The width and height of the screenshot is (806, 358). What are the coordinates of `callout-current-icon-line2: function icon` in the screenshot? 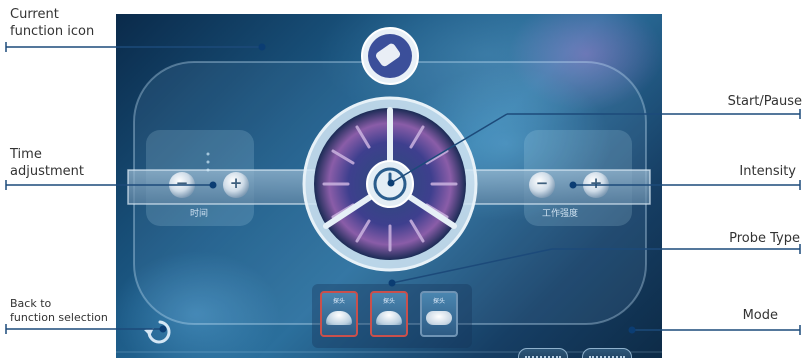 It's located at (52, 31).